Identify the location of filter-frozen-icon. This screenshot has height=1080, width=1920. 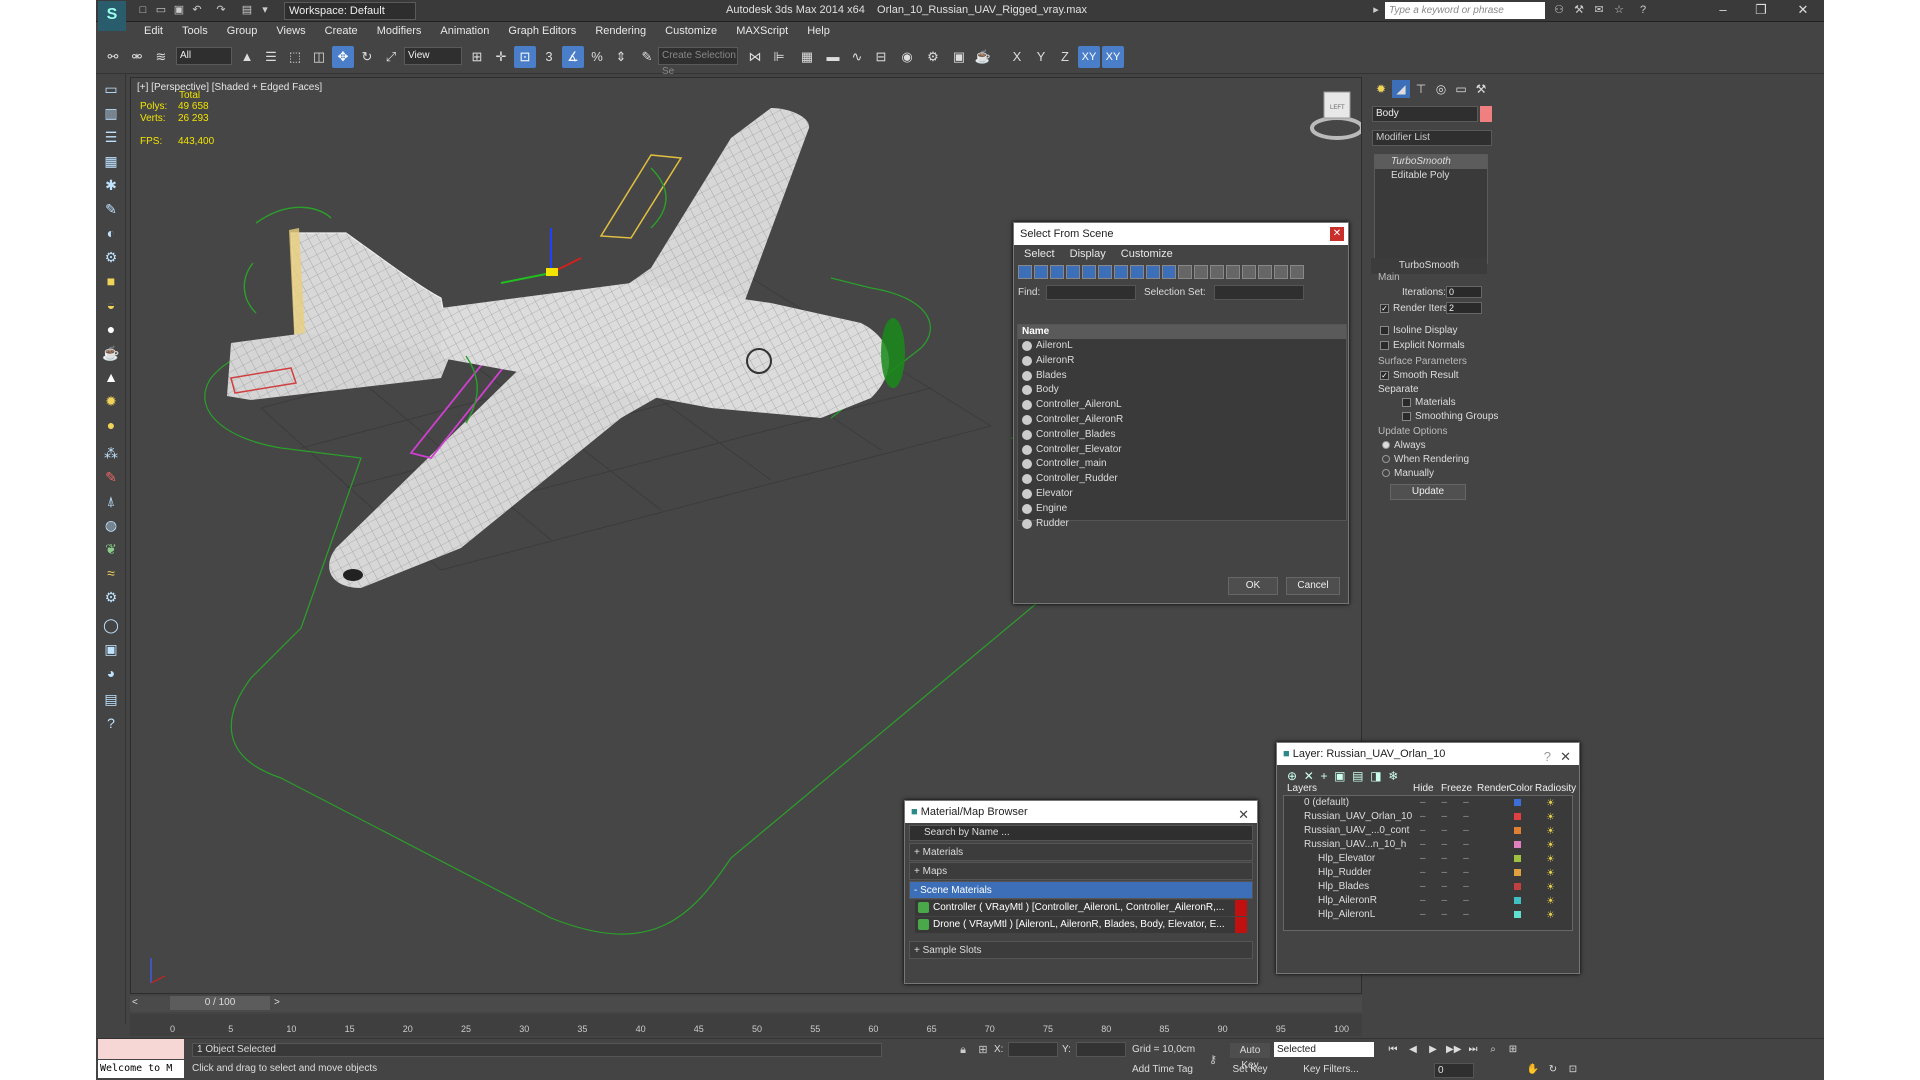
(1185, 272).